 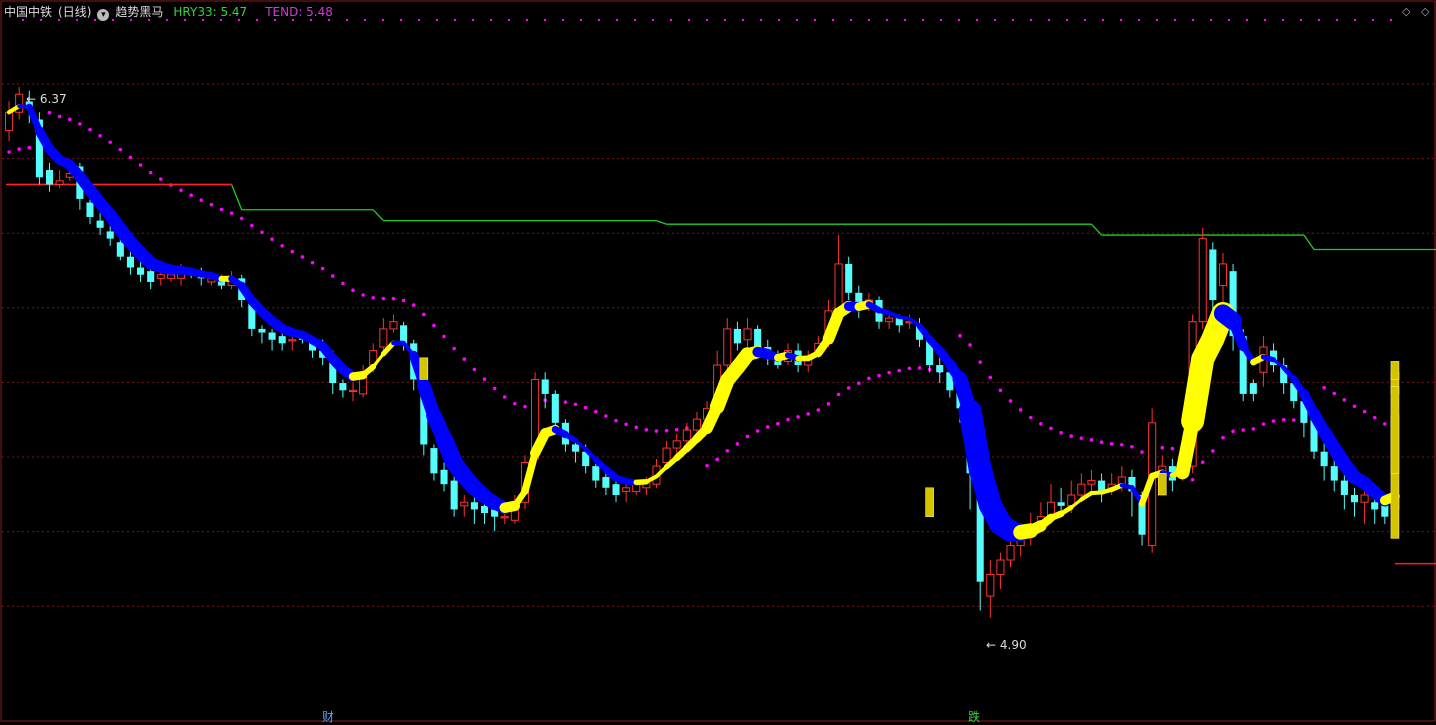 What do you see at coordinates (1406, 11) in the screenshot?
I see `diamond-icon: ◇` at bounding box center [1406, 11].